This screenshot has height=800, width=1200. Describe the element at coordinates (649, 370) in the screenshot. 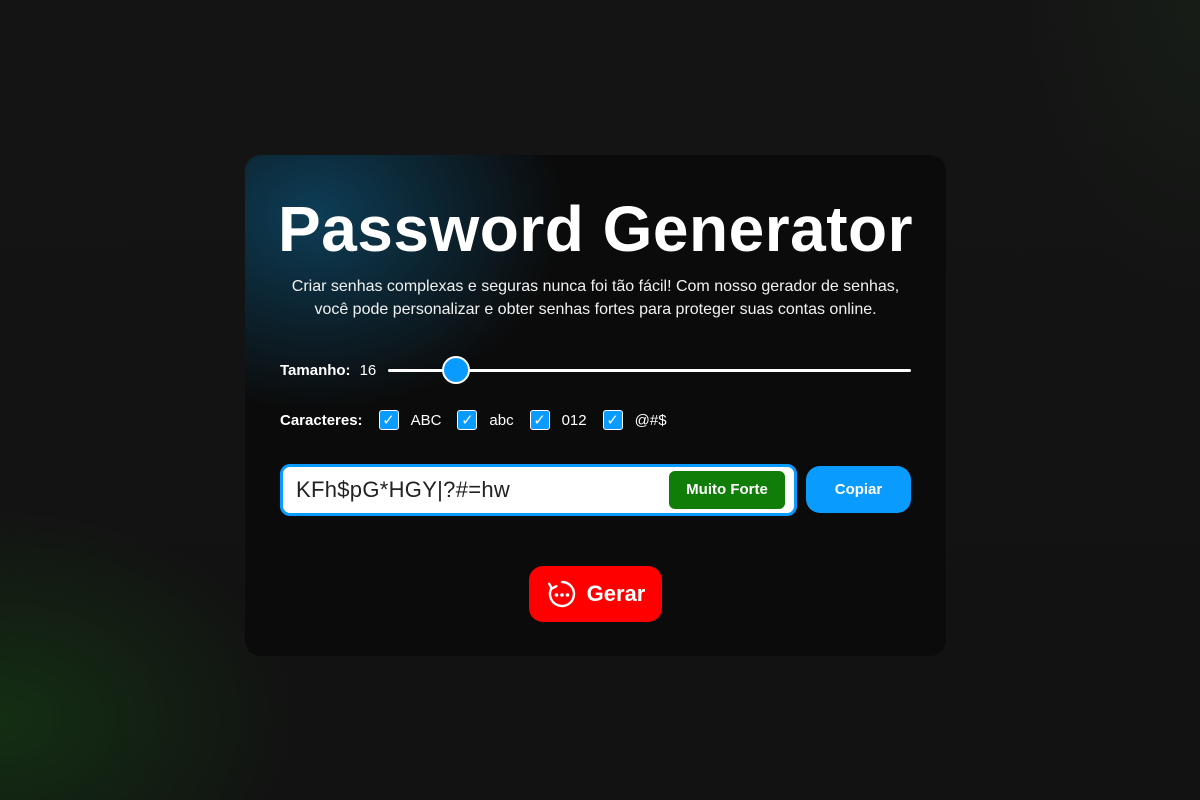

I see `size-slider` at that location.